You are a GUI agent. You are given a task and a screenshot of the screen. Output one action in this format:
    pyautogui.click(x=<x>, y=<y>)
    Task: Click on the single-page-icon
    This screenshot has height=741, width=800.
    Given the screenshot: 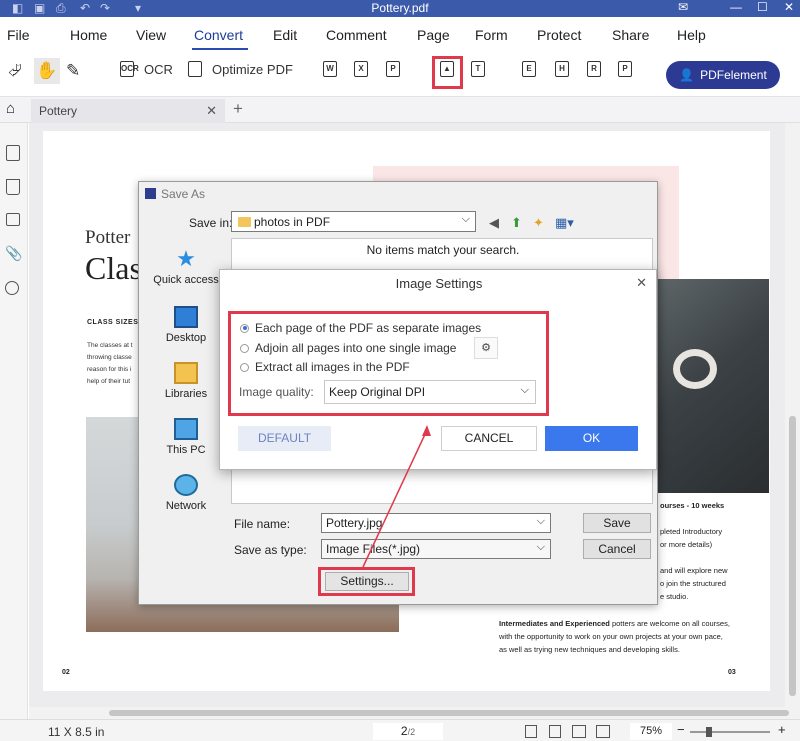 What is the action you would take?
    pyautogui.click(x=531, y=731)
    